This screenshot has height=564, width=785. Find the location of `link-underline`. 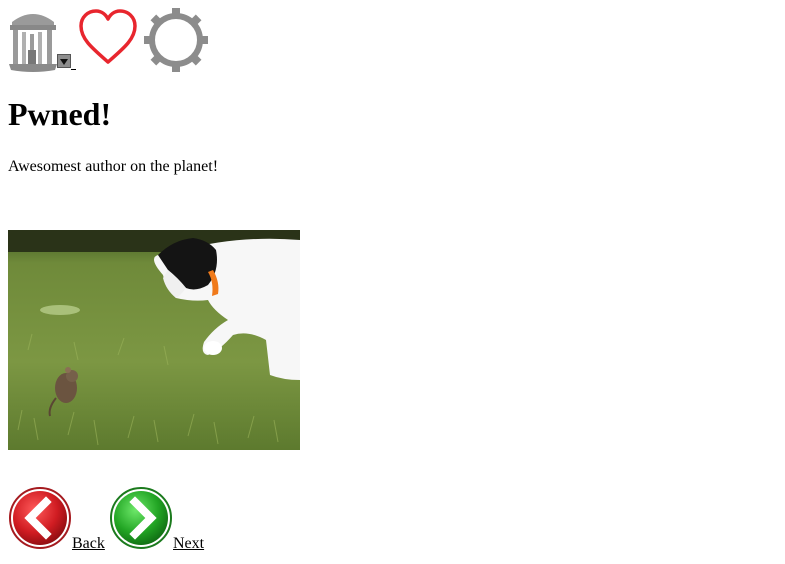

link-underline is located at coordinates (73, 69).